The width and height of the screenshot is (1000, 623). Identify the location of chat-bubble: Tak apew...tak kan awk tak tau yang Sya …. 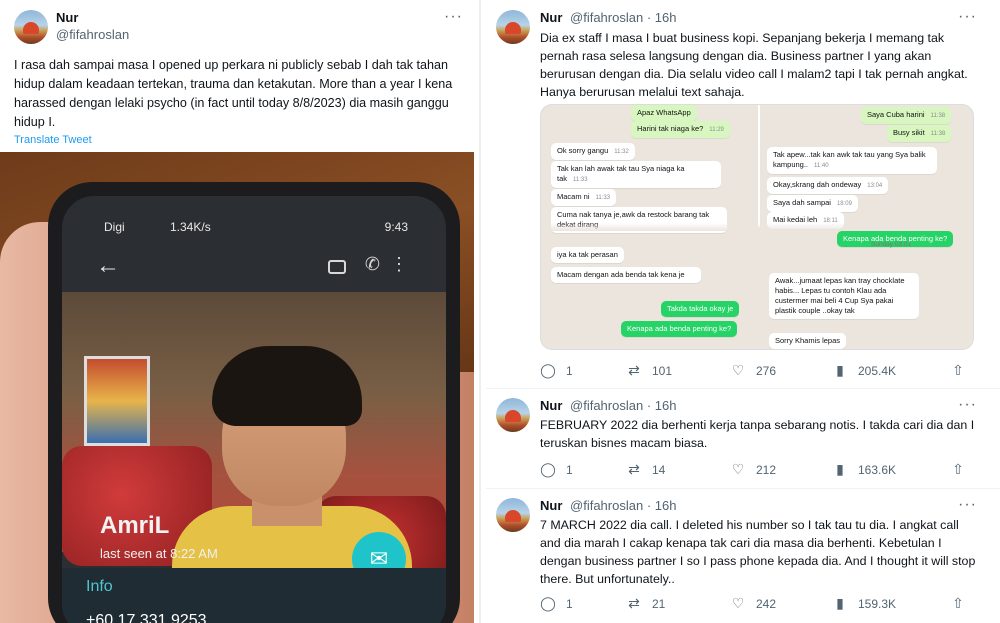
(852, 160).